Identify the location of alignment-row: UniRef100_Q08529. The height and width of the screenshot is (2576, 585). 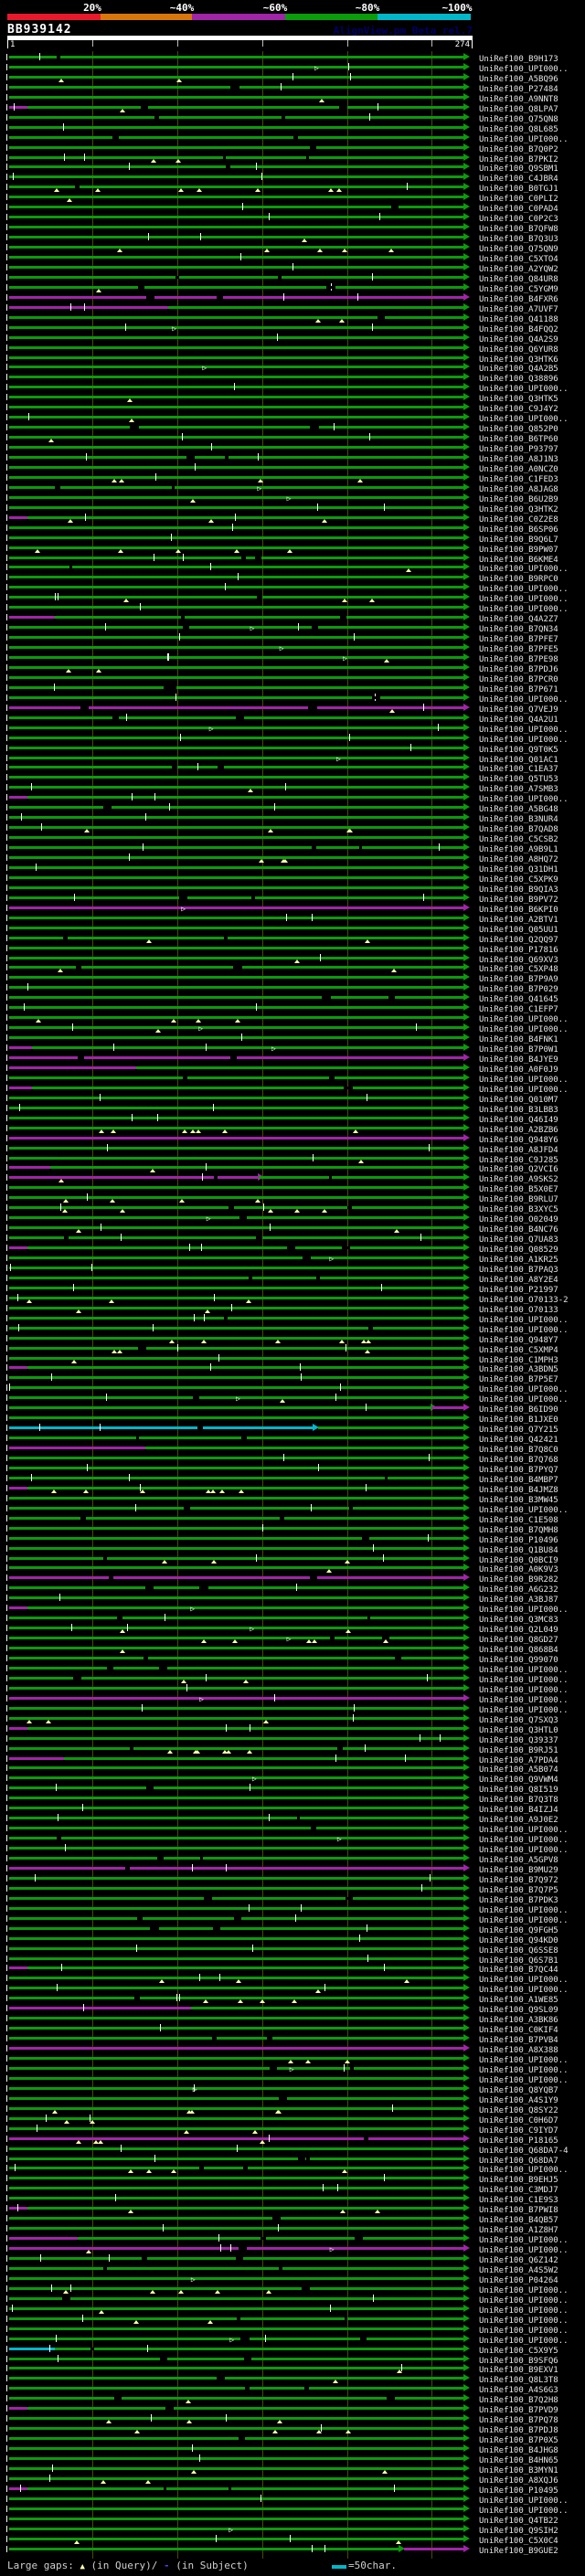
(293, 1249).